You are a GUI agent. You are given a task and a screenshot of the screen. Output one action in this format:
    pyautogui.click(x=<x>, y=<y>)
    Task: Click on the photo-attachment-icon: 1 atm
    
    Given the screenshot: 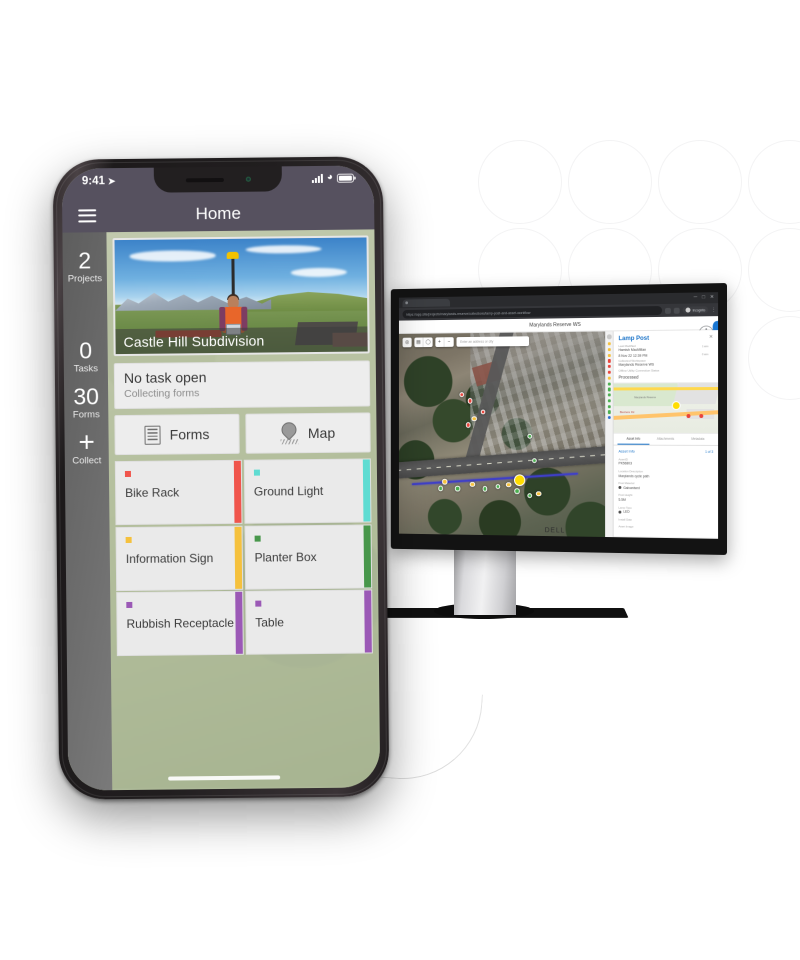 What is the action you would take?
    pyautogui.click(x=705, y=346)
    